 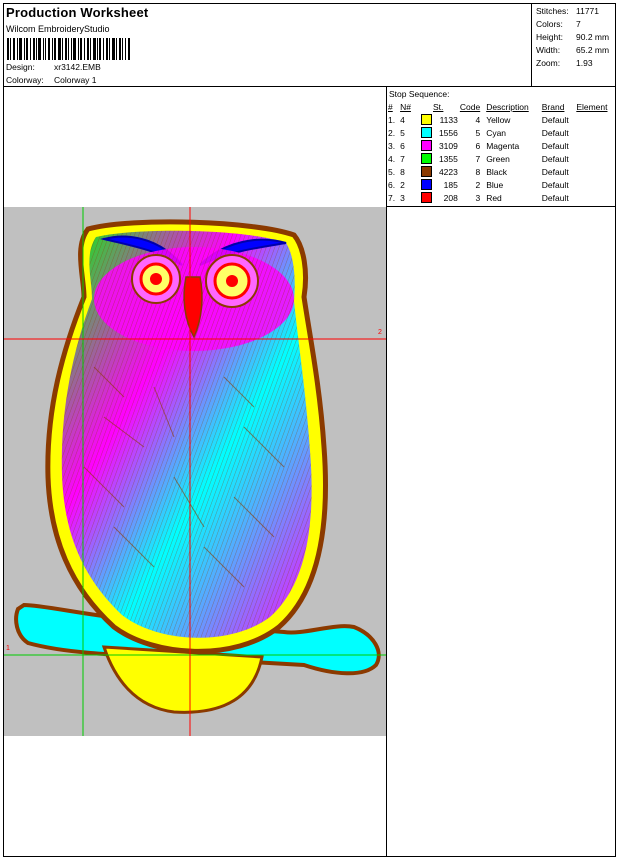 What do you see at coordinates (496, 132) in the screenshot?
I see `color-description: Cyan` at bounding box center [496, 132].